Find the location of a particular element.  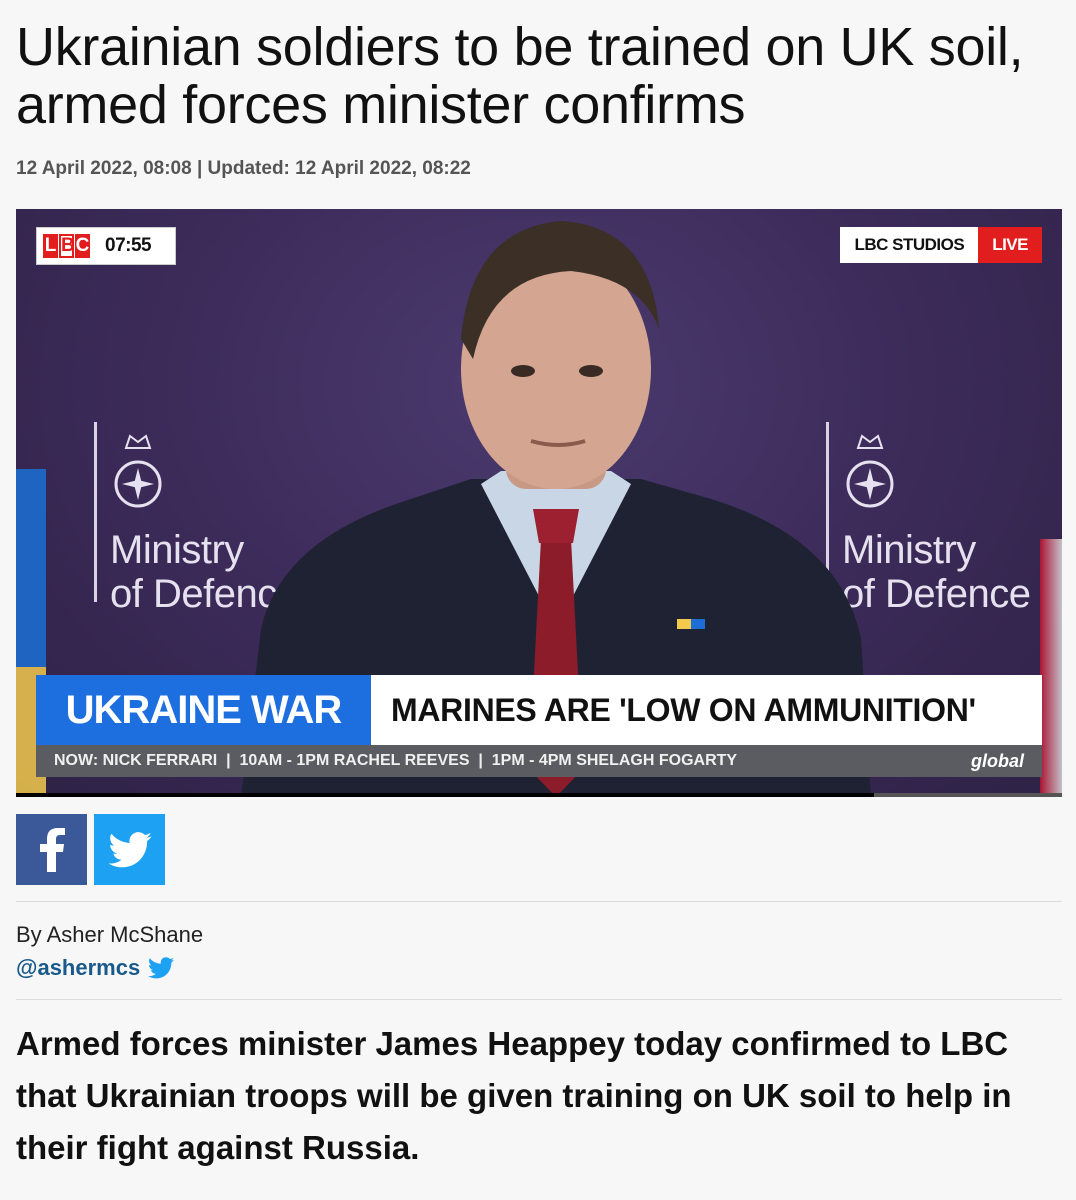

facebook-share-button is located at coordinates (51, 849).